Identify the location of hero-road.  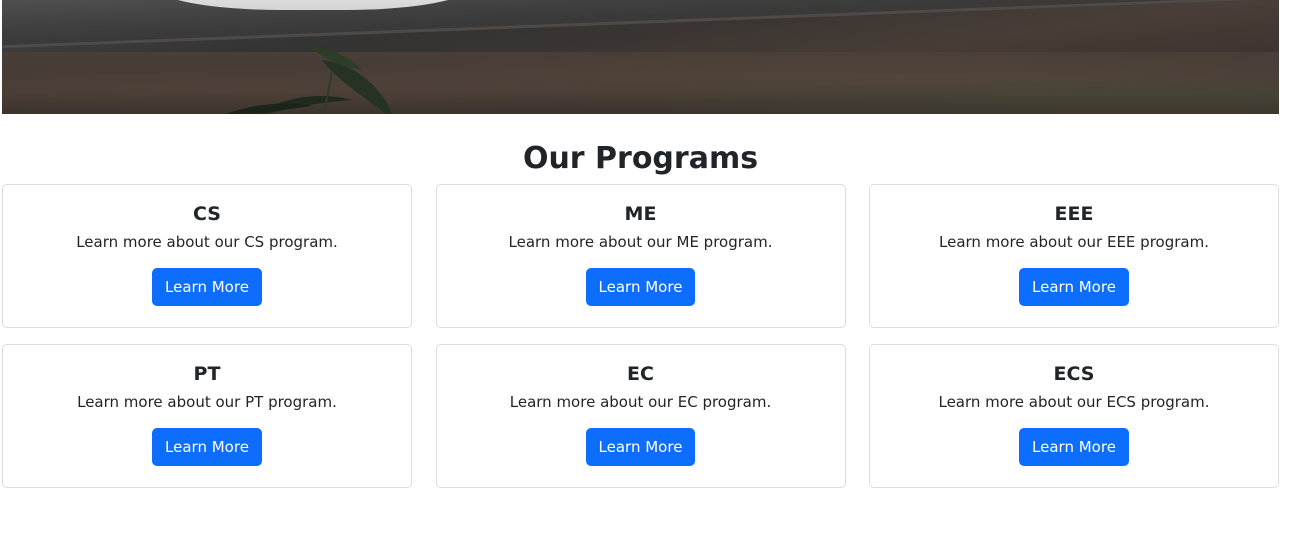
(640, 25).